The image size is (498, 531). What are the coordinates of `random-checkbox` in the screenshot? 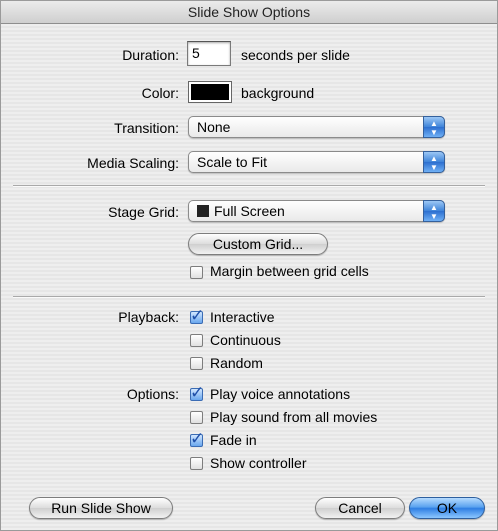 It's located at (196, 363).